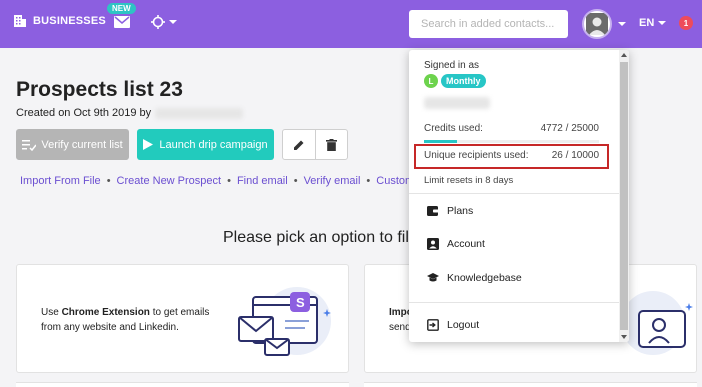 This screenshot has height=387, width=702. Describe the element at coordinates (463, 325) in the screenshot. I see `menu-item-label: Logout` at that location.